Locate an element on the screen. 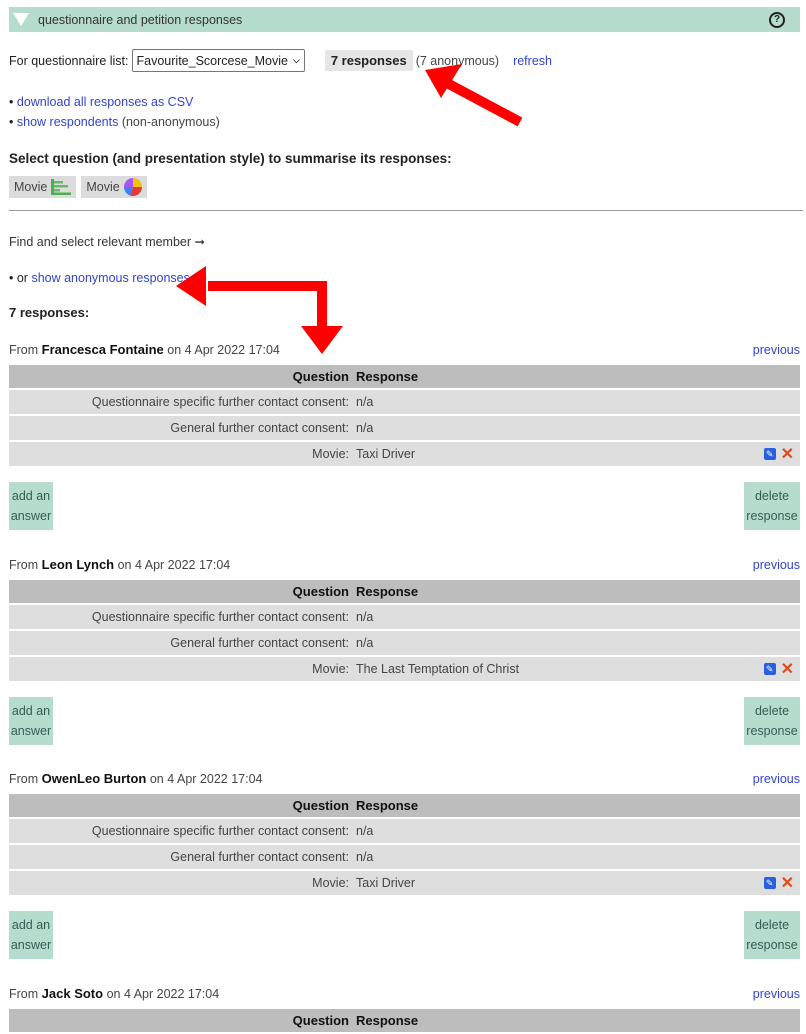 This screenshot has width=806, height=1034. movie-pie-chart-button: Movie is located at coordinates (114, 187).